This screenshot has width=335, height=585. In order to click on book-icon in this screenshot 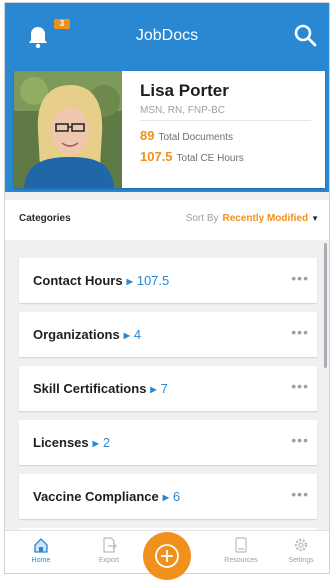, I will do `click(241, 545)`.